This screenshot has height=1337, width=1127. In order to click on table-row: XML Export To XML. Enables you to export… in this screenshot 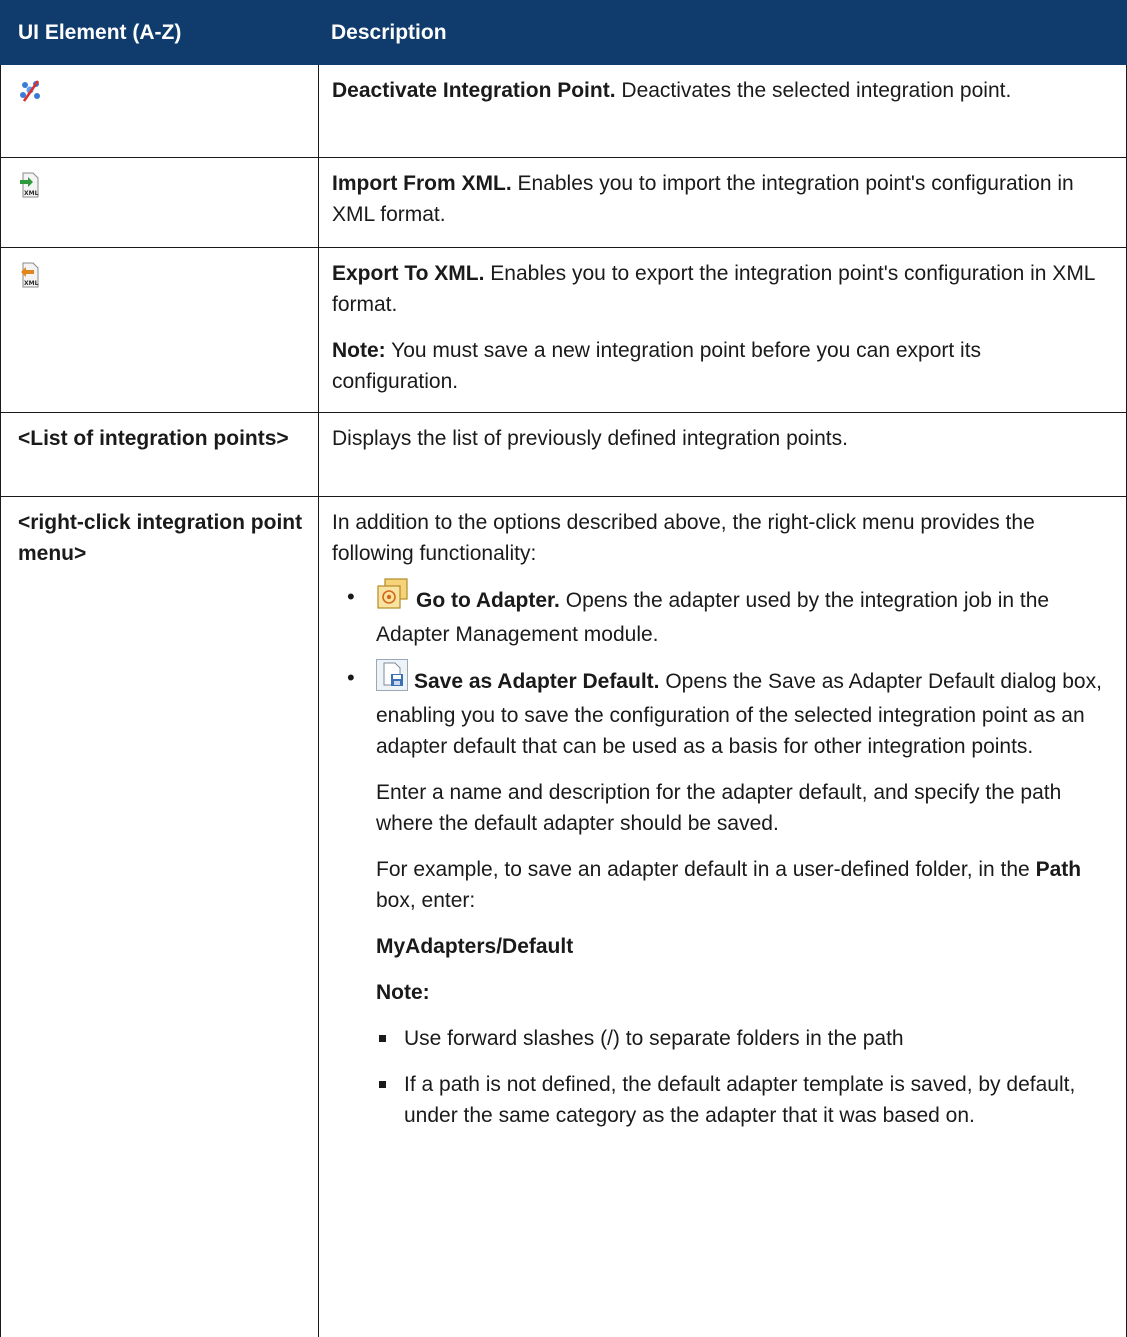, I will do `click(563, 329)`.